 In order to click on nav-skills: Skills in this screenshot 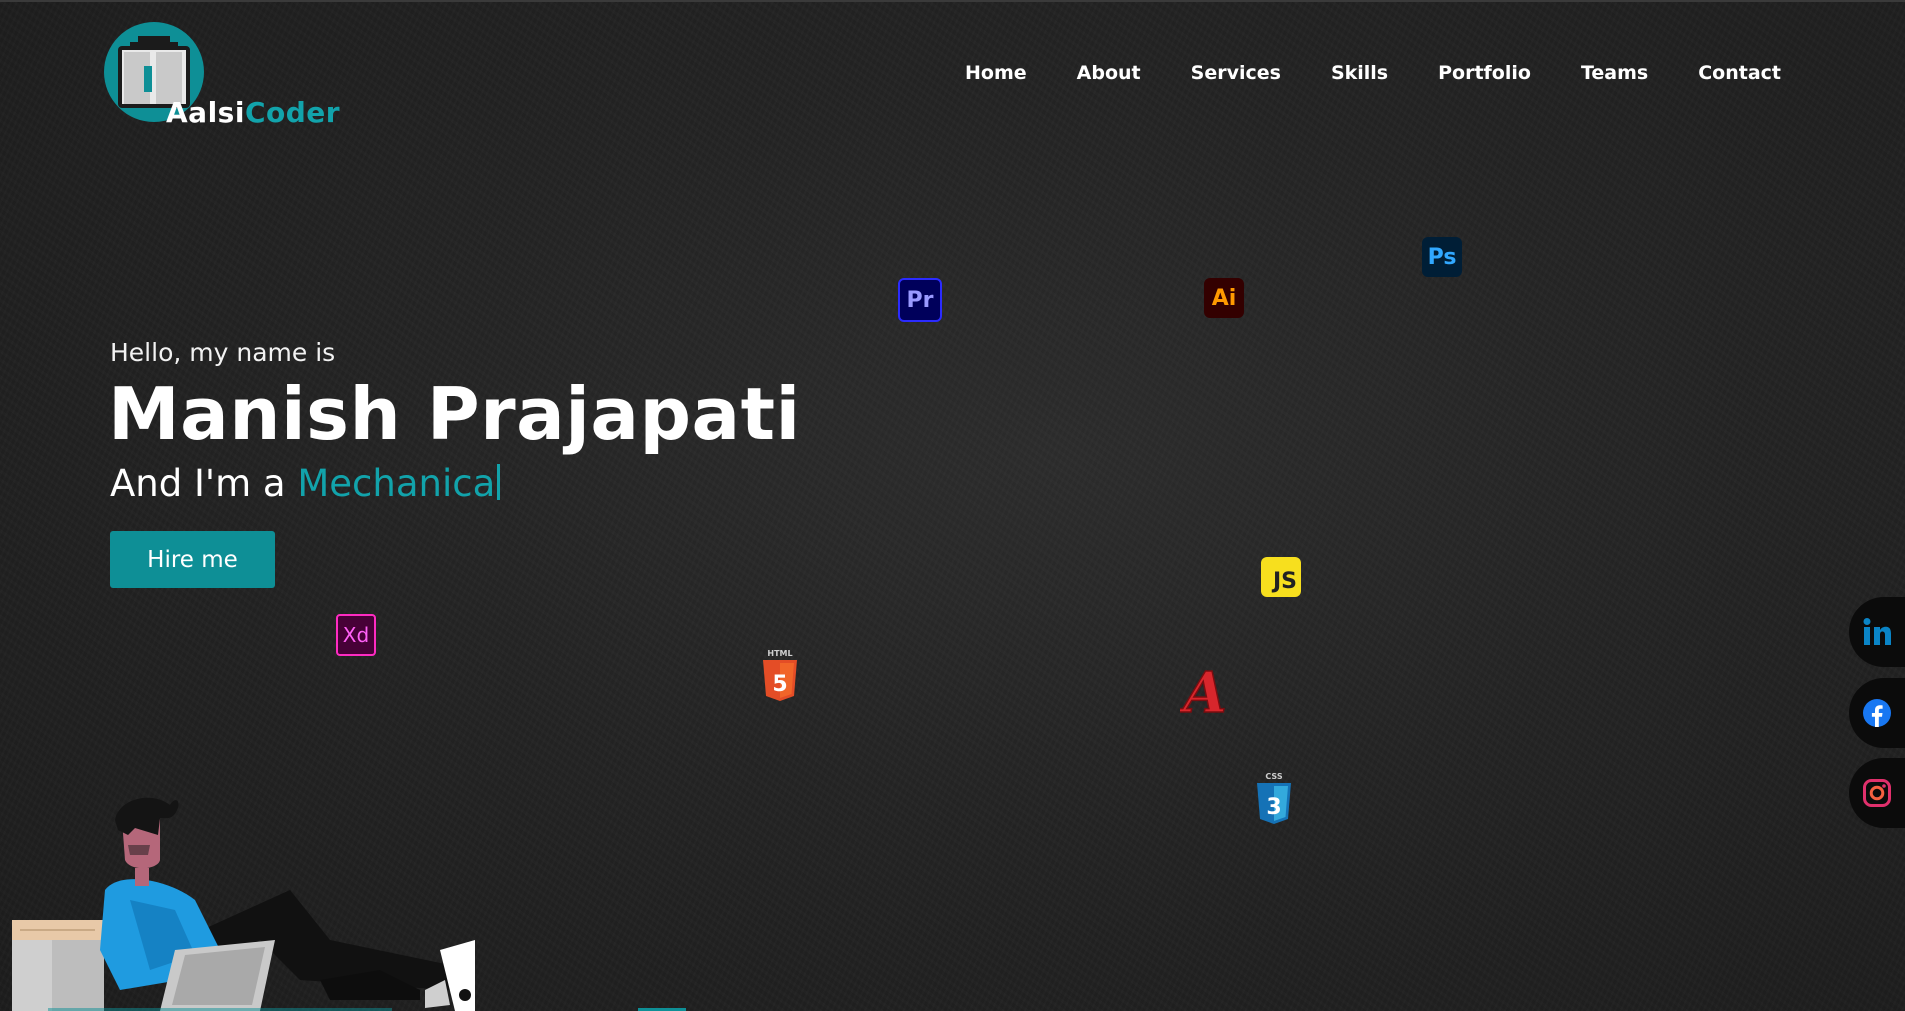, I will do `click(1359, 73)`.